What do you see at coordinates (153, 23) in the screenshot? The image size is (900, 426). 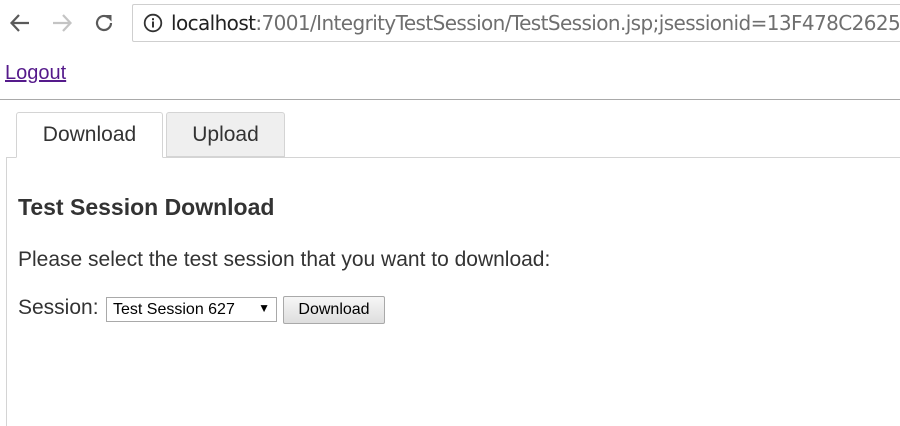 I see `info-icon` at bounding box center [153, 23].